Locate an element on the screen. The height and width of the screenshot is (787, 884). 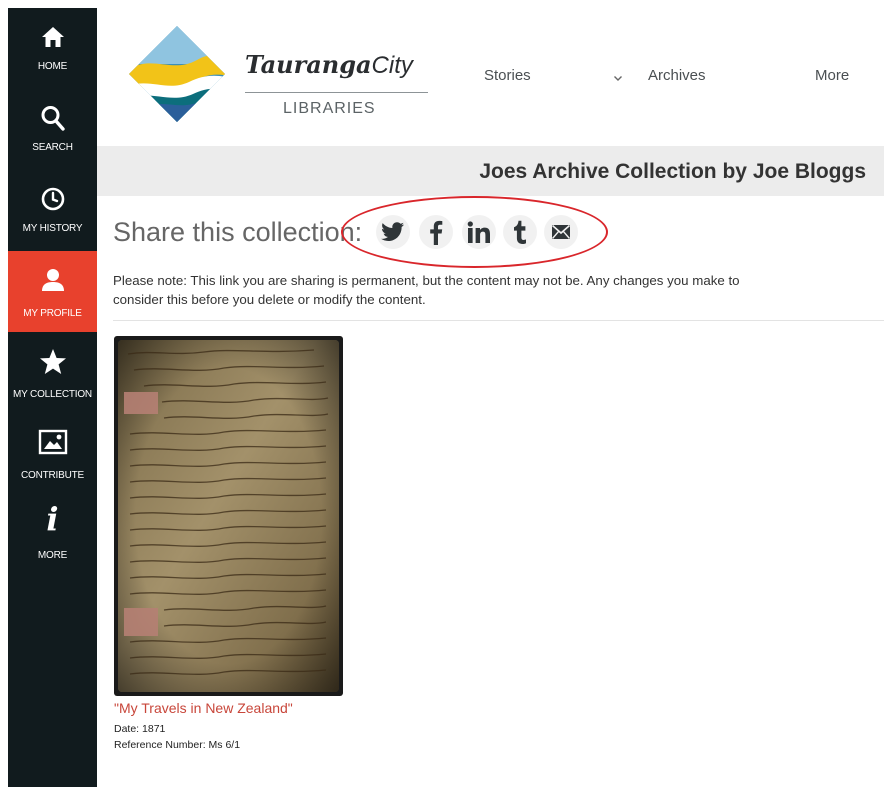
sidebar-item-label: CONTRIBUTE is located at coordinates (52, 475).